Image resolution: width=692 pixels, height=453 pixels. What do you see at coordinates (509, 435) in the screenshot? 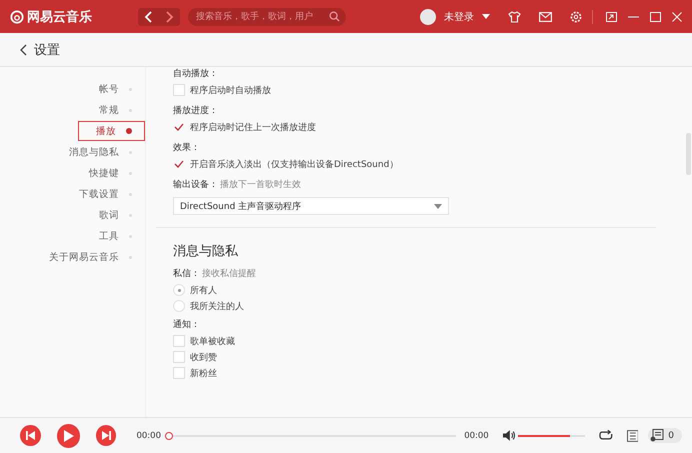
I see `volume-icon` at bounding box center [509, 435].